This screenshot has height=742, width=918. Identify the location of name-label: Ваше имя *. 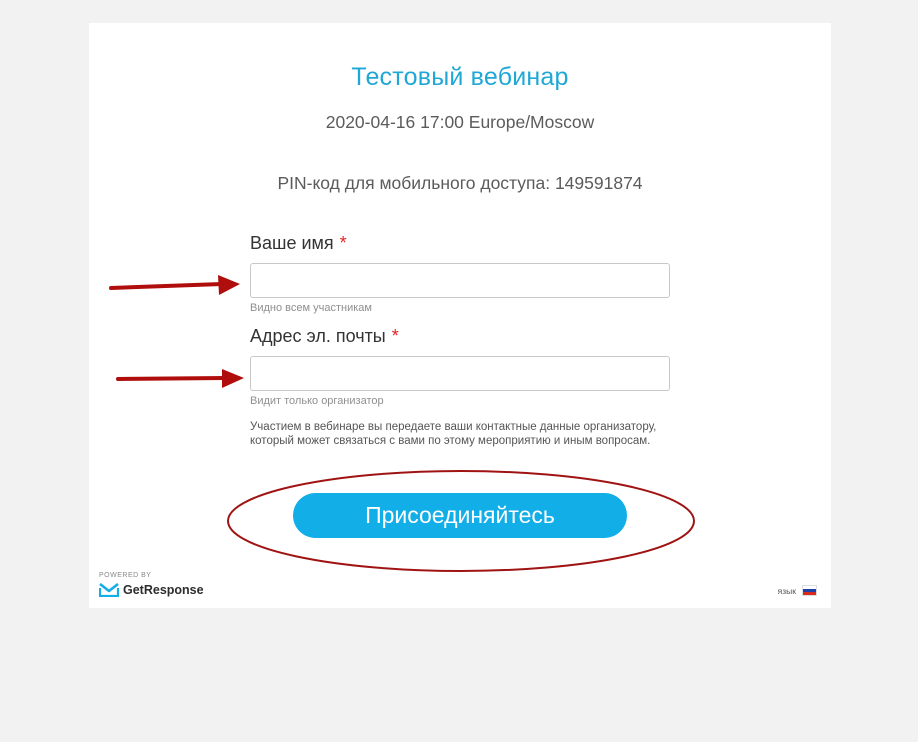
(298, 243).